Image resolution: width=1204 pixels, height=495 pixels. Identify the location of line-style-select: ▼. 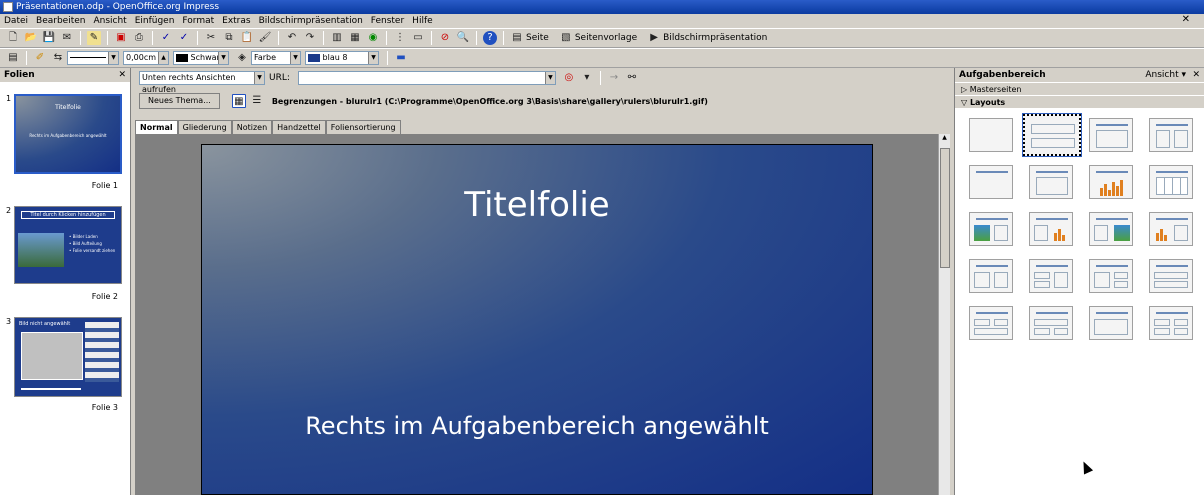
(93, 58).